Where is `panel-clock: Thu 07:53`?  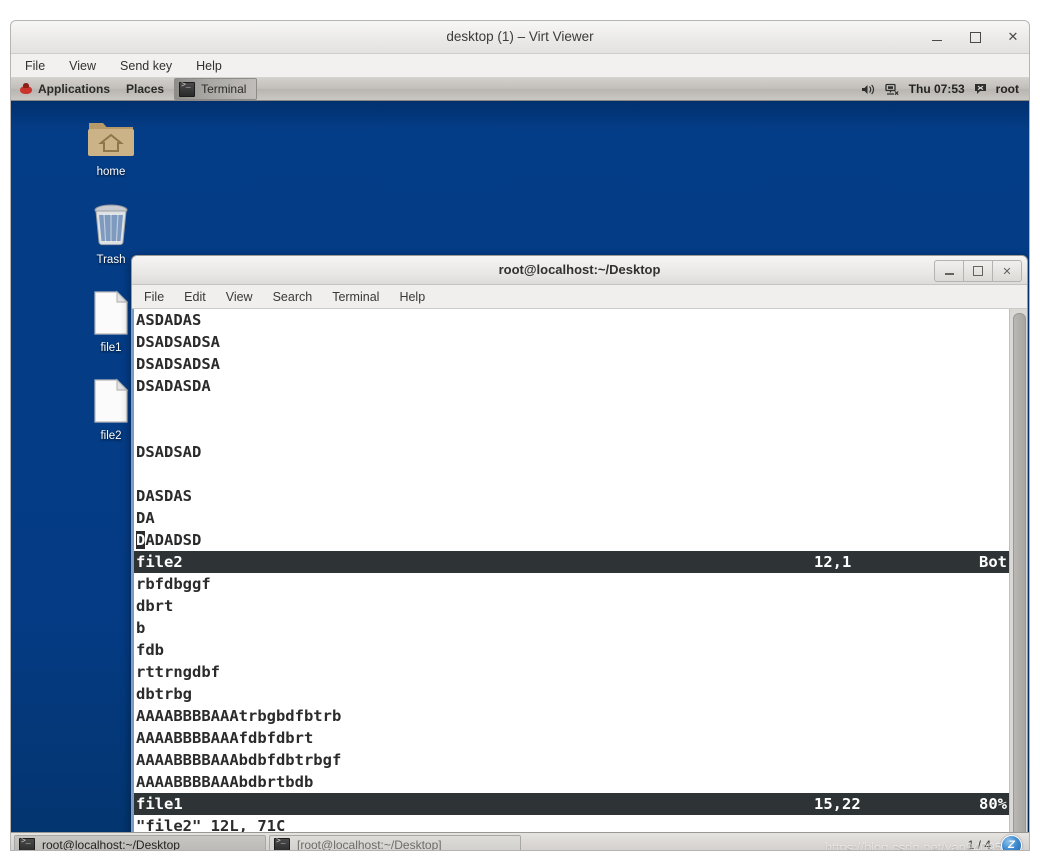 panel-clock: Thu 07:53 is located at coordinates (937, 89).